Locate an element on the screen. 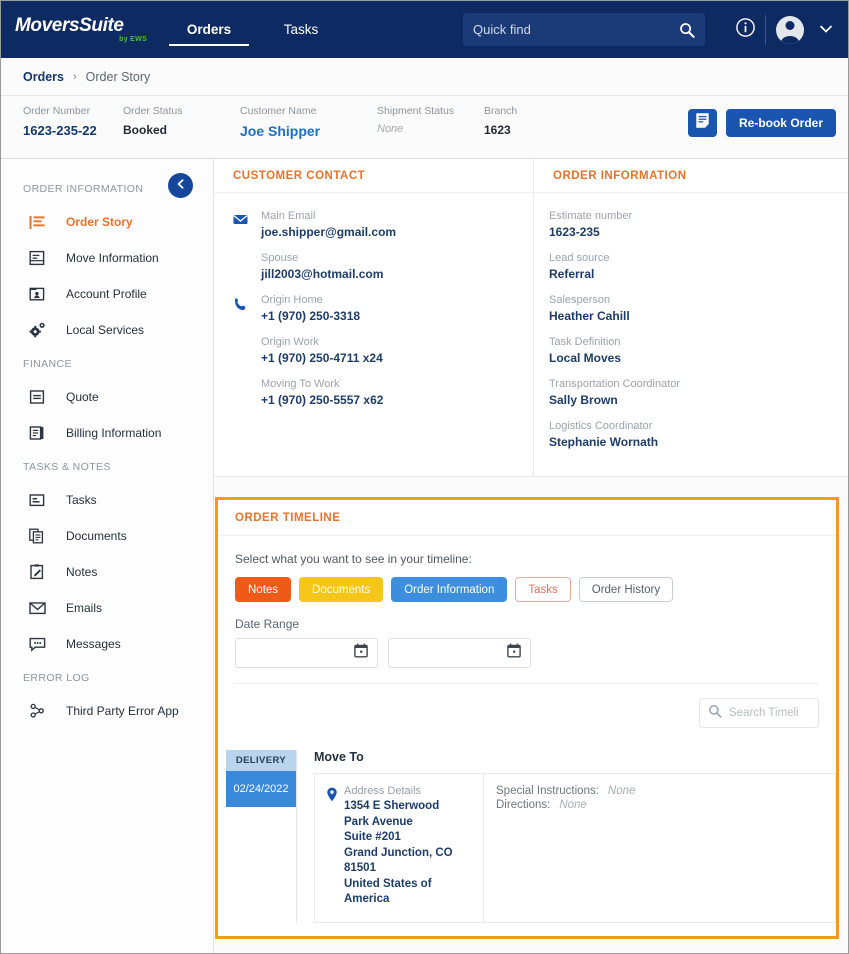 This screenshot has width=849, height=954. sidebar-item-quote: Quote is located at coordinates (107, 397).